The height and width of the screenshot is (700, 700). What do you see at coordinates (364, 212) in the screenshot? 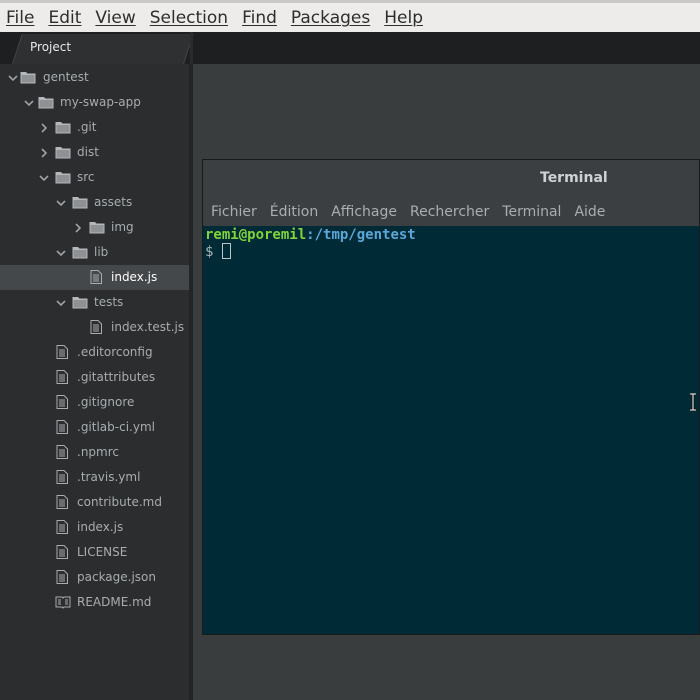
I see `terminal-menu-affichage: Affichage` at bounding box center [364, 212].